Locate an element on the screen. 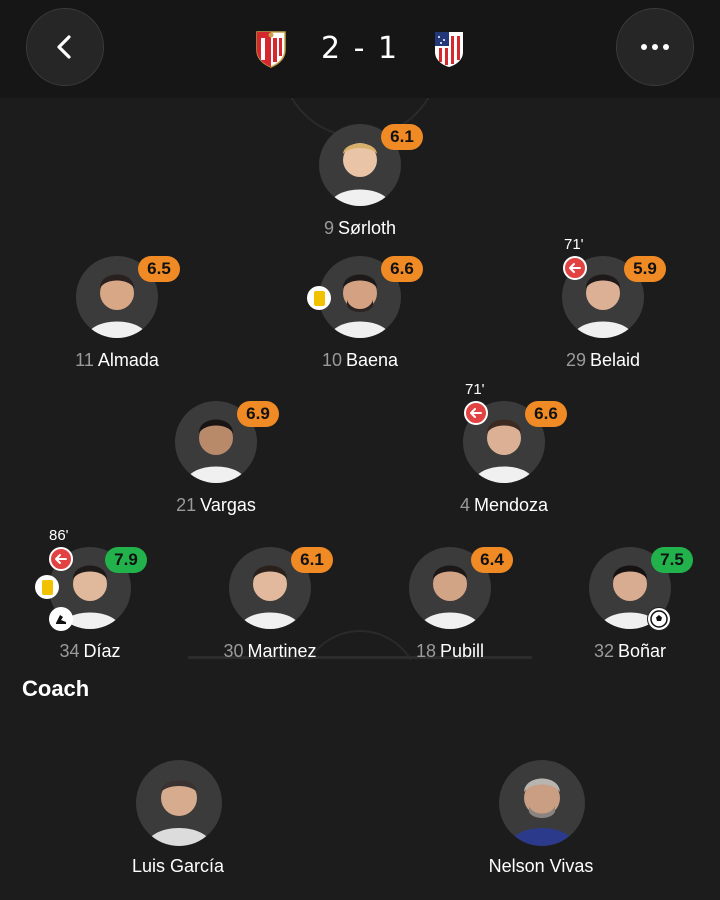  player-name: 4 Mendoza is located at coordinates (504, 505).